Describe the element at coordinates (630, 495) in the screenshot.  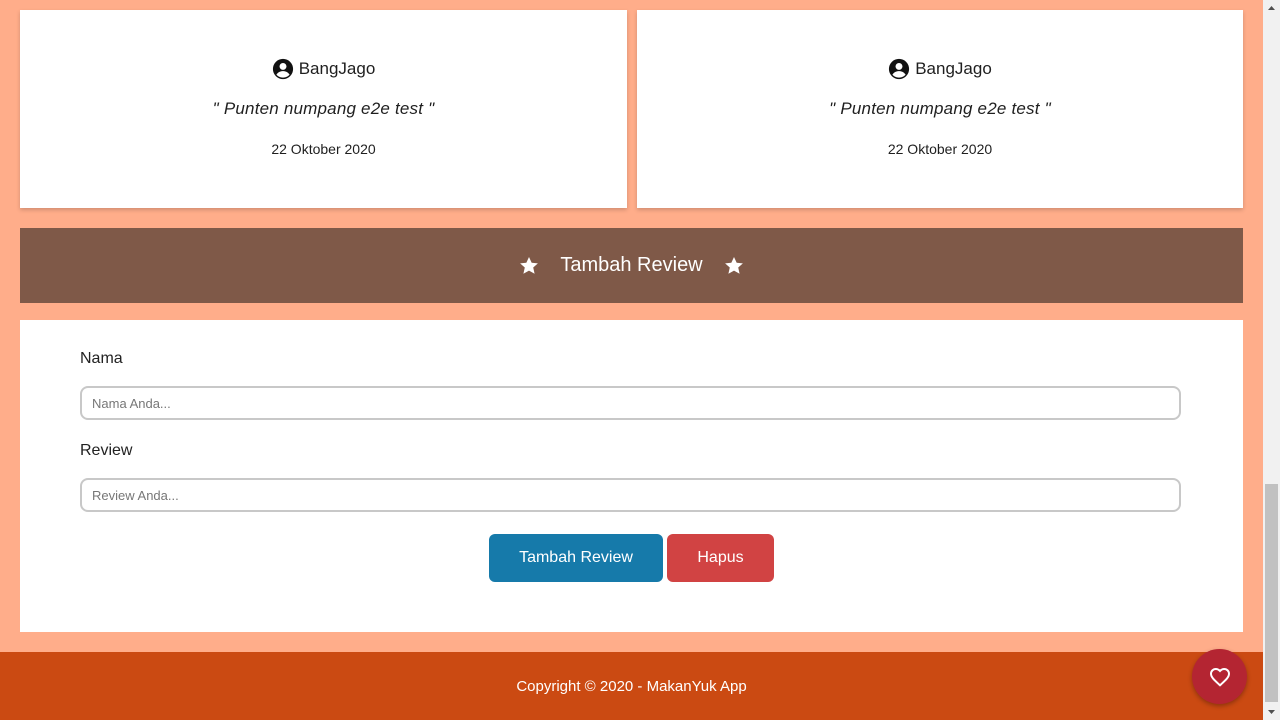
I see `review-input` at that location.